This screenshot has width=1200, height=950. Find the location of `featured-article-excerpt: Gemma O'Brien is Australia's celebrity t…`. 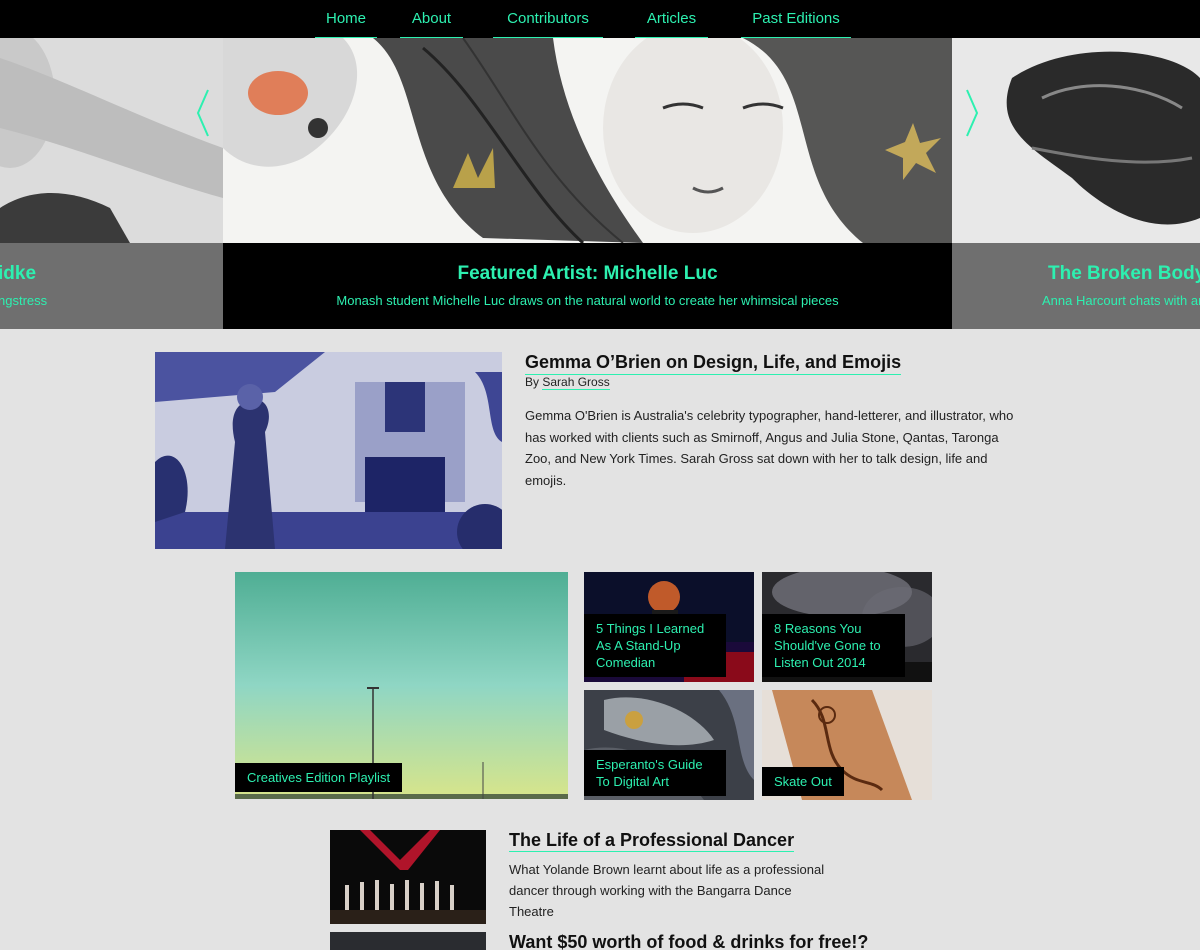

featured-article-excerpt: Gemma O'Brien is Australia's celebrity t… is located at coordinates (769, 448).